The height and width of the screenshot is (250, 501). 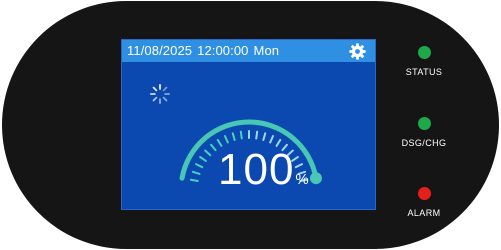 What do you see at coordinates (424, 52) in the screenshot?
I see `status-led` at bounding box center [424, 52].